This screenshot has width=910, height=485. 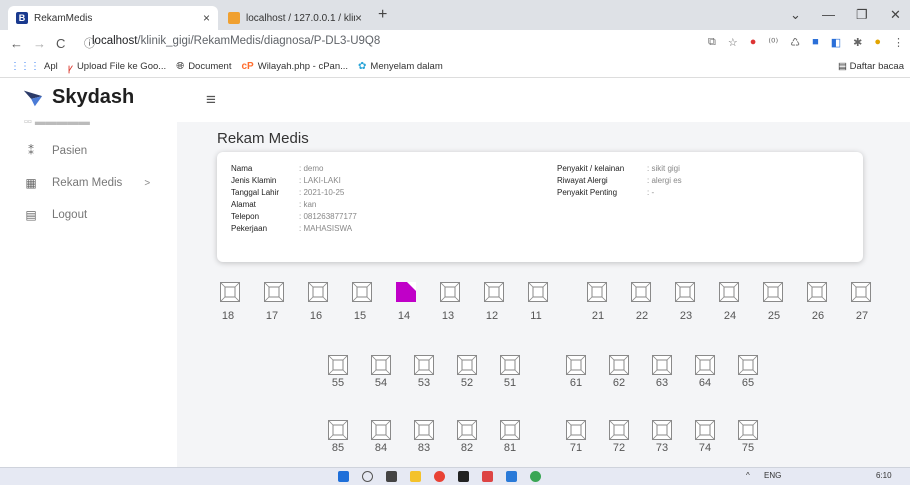 What do you see at coordinates (843, 66) in the screenshot?
I see `reading-list-icon: ▤` at bounding box center [843, 66].